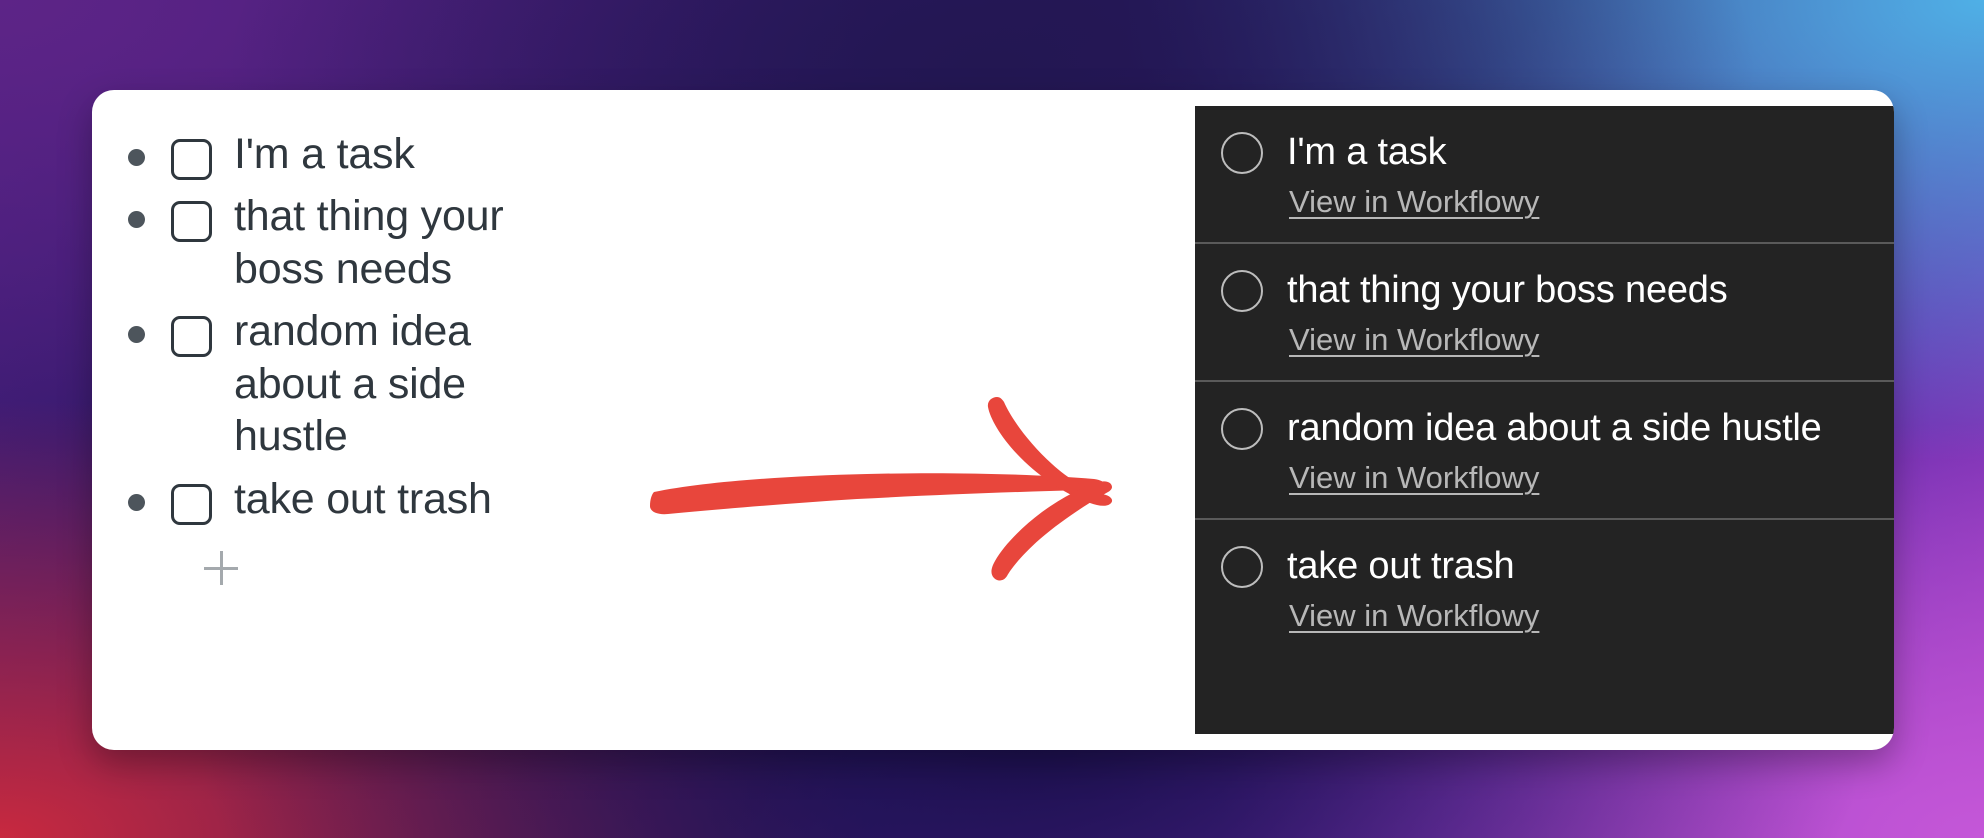 The width and height of the screenshot is (1984, 838). I want to click on task-row: I'm a task View in Workflowy, so click(1544, 174).